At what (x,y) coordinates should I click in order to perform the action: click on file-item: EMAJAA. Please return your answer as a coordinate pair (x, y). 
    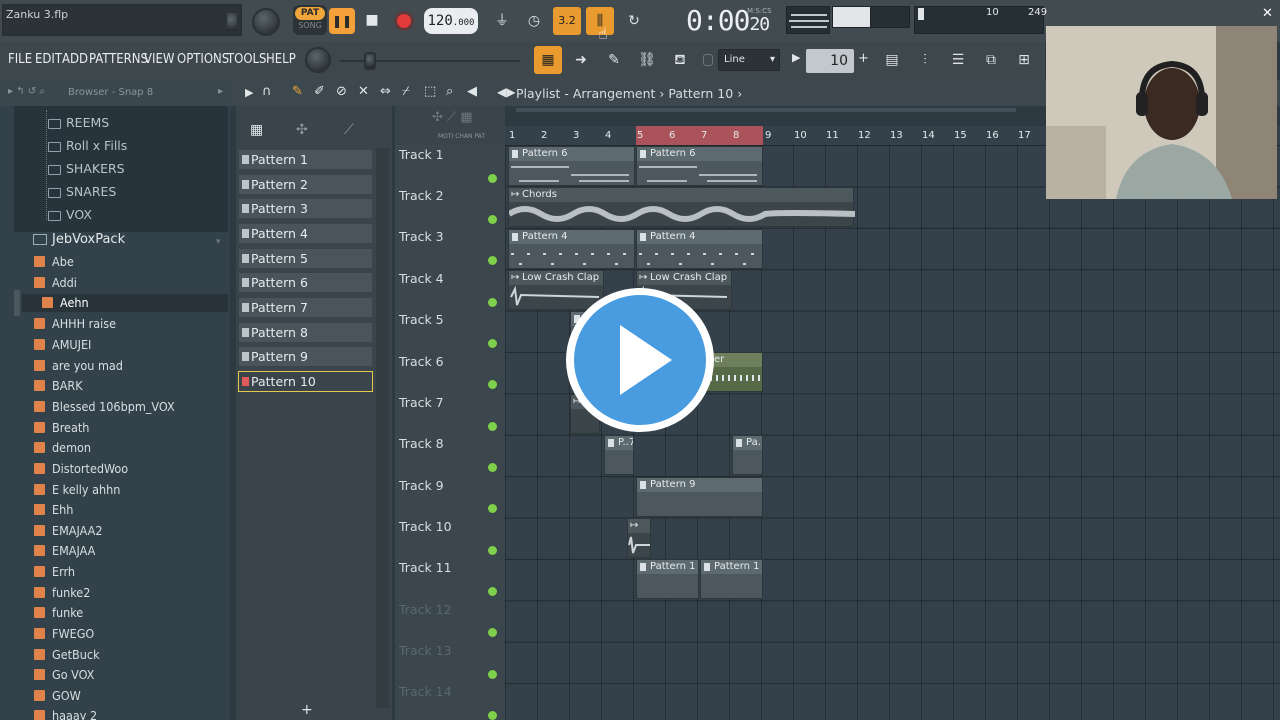
    Looking at the image, I should click on (64, 553).